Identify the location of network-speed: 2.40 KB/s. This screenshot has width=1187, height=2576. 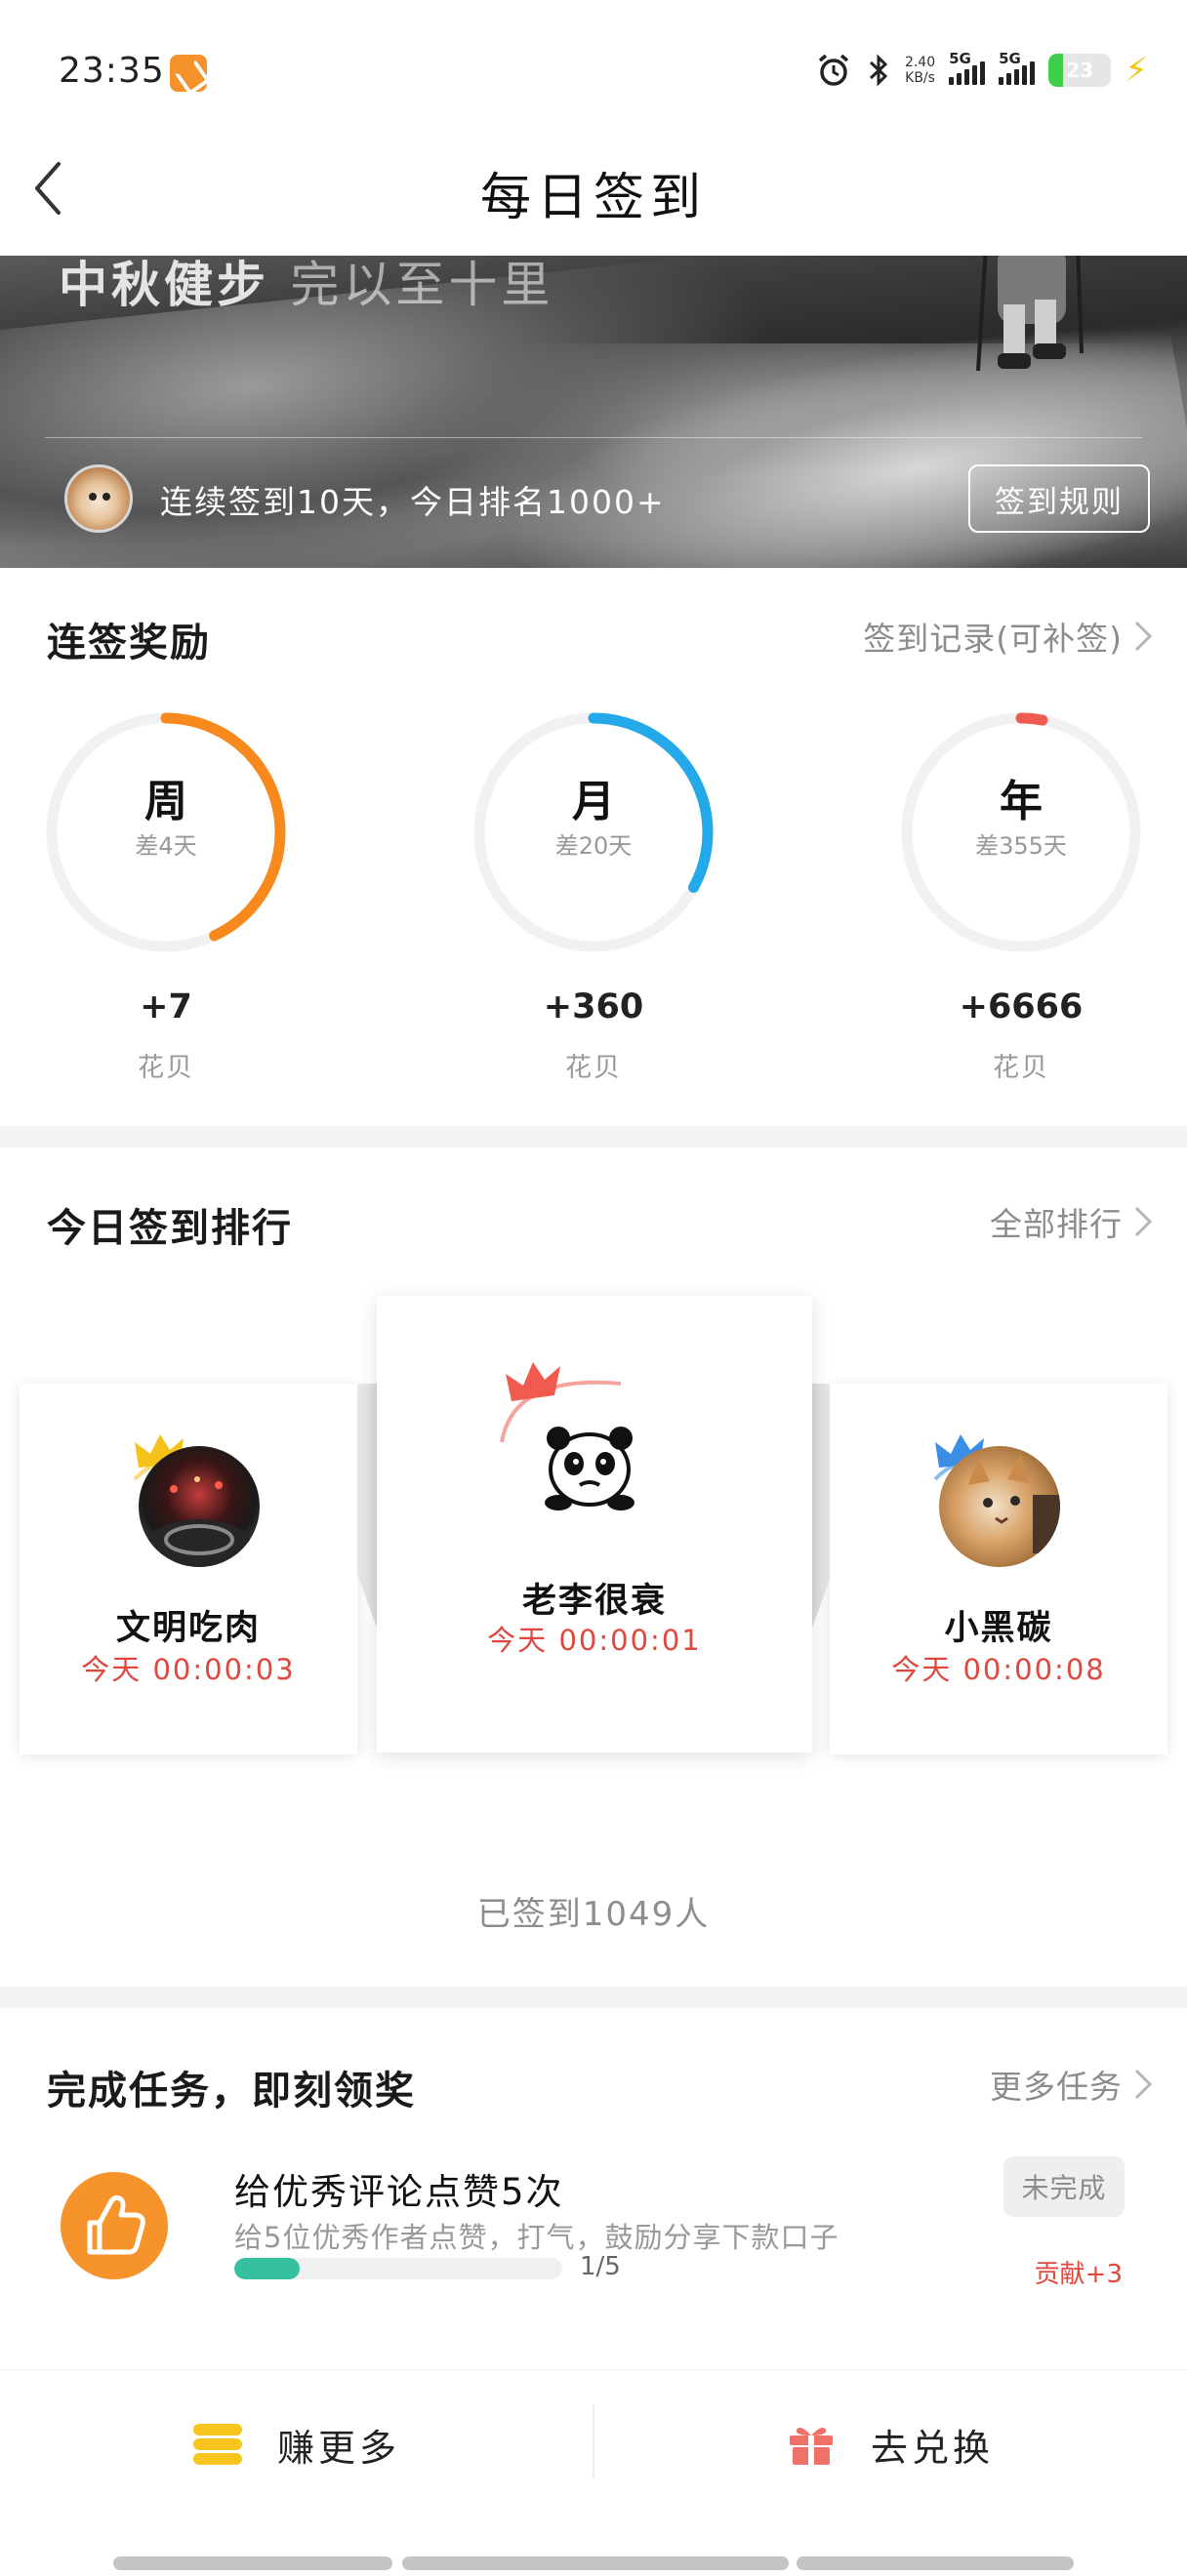
(920, 70).